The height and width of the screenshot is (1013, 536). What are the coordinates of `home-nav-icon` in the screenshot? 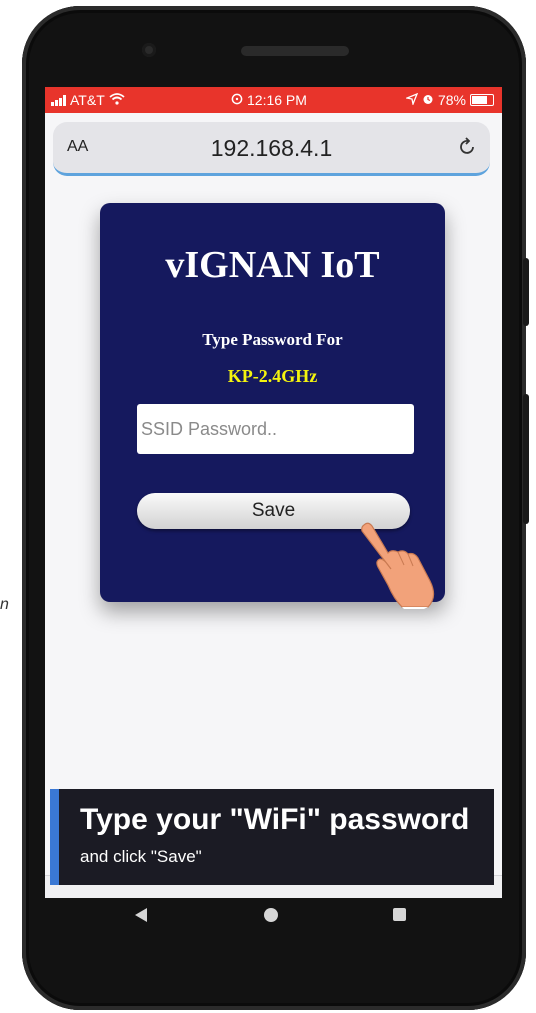 It's located at (271, 915).